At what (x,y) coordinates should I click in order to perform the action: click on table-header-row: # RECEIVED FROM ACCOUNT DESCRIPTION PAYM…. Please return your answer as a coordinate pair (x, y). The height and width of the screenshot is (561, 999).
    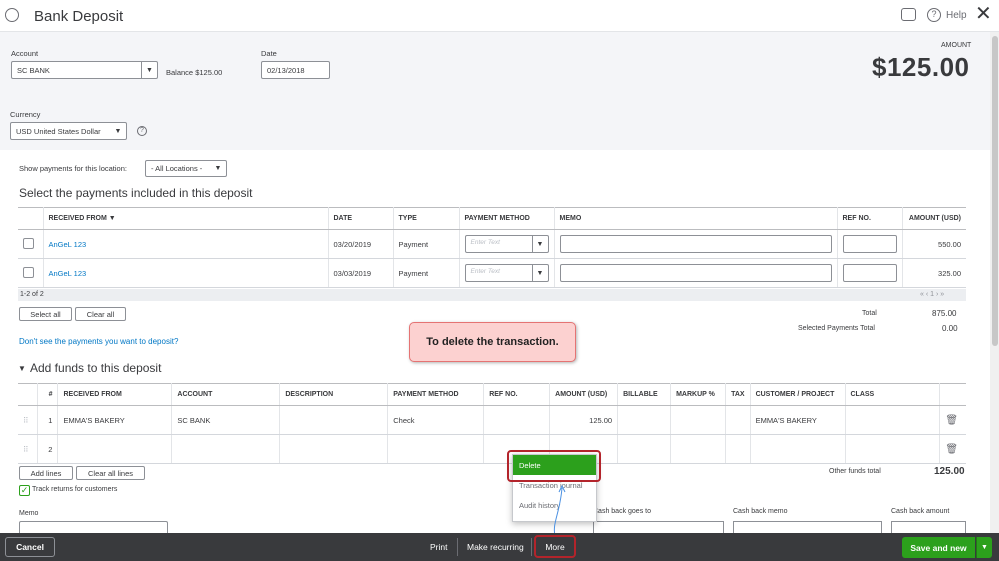
    Looking at the image, I should click on (492, 394).